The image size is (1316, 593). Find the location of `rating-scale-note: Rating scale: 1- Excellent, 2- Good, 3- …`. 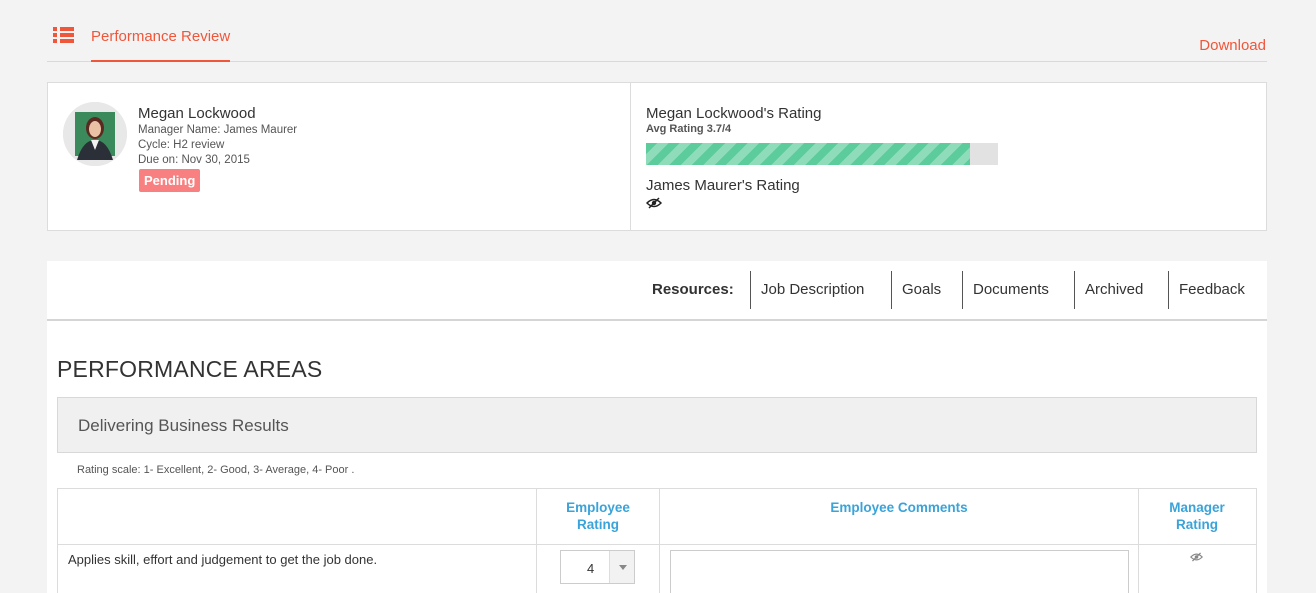

rating-scale-note: Rating scale: 1- Excellent, 2- Good, 3- … is located at coordinates (216, 470).